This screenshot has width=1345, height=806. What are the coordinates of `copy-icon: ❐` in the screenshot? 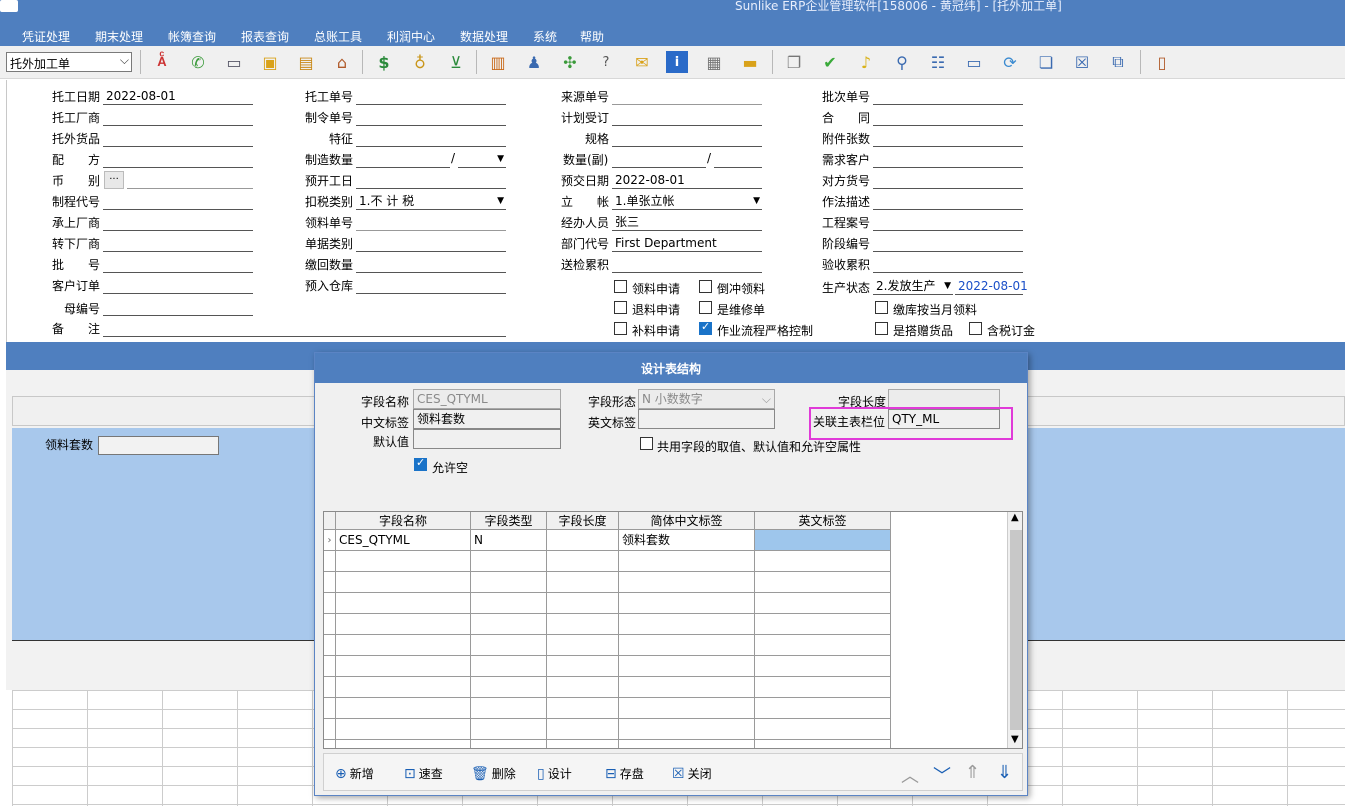 It's located at (794, 62).